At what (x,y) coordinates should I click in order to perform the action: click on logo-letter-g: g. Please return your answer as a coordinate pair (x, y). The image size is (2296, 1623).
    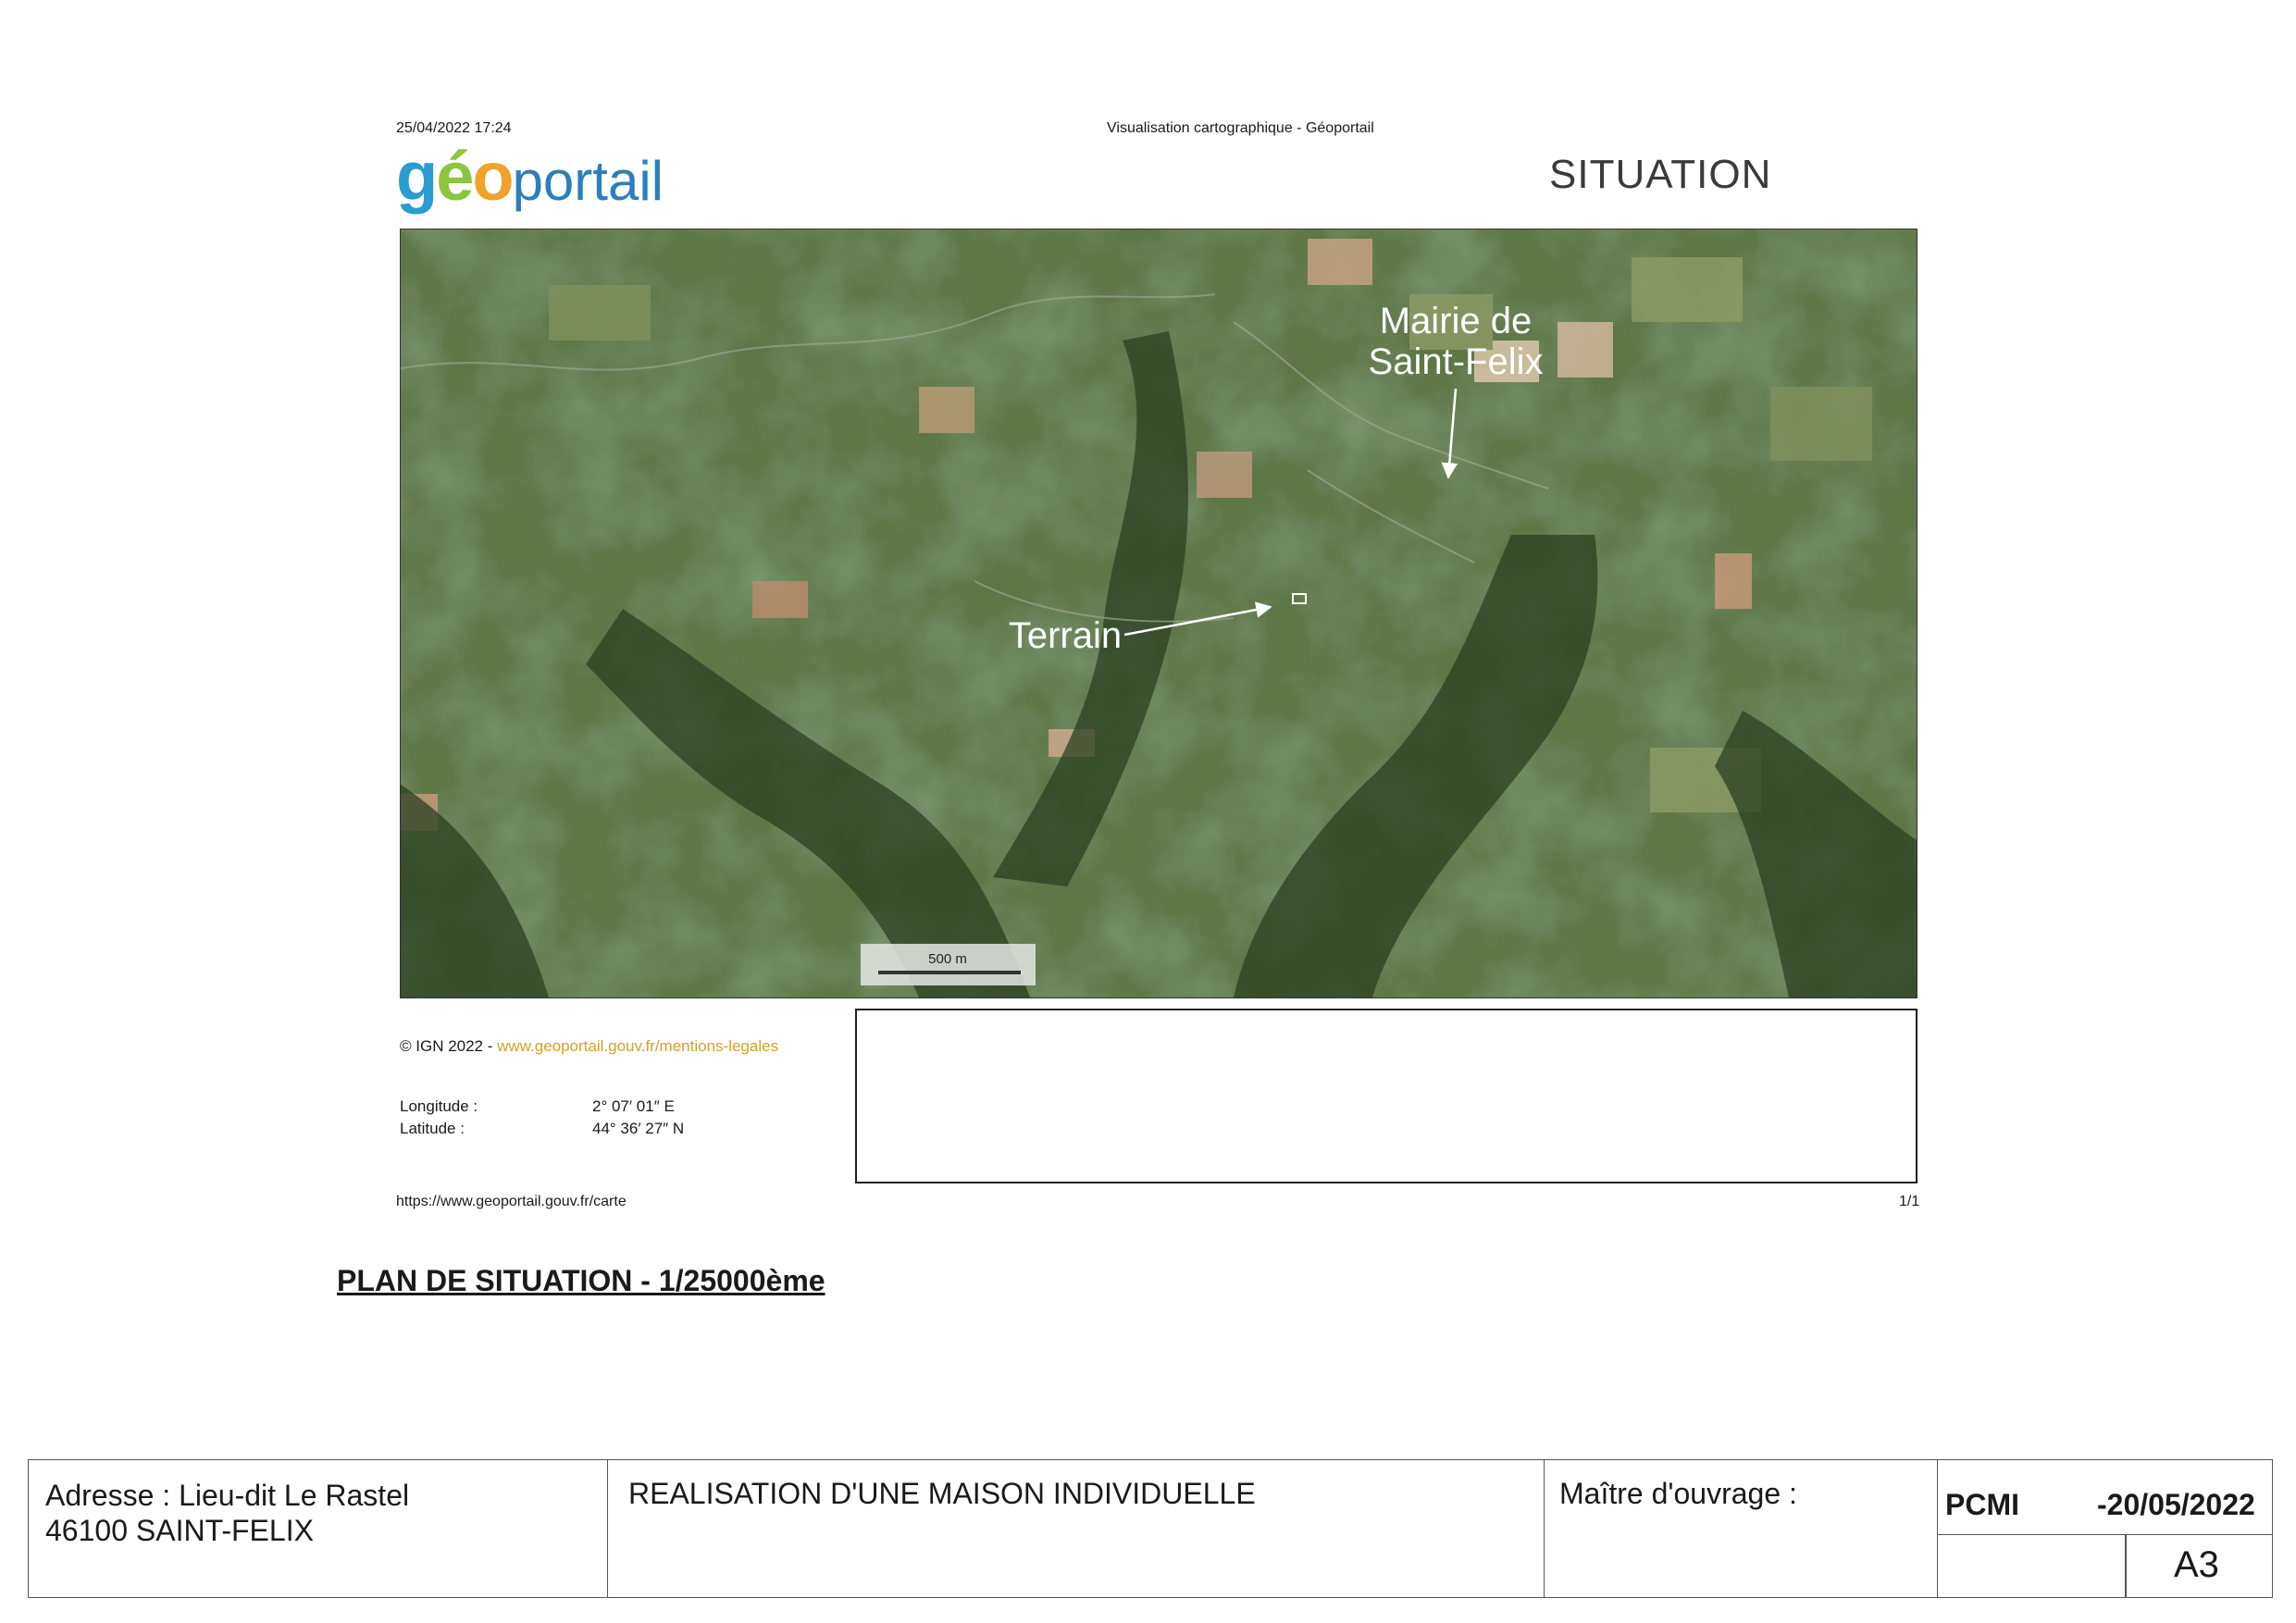
    Looking at the image, I should click on (417, 176).